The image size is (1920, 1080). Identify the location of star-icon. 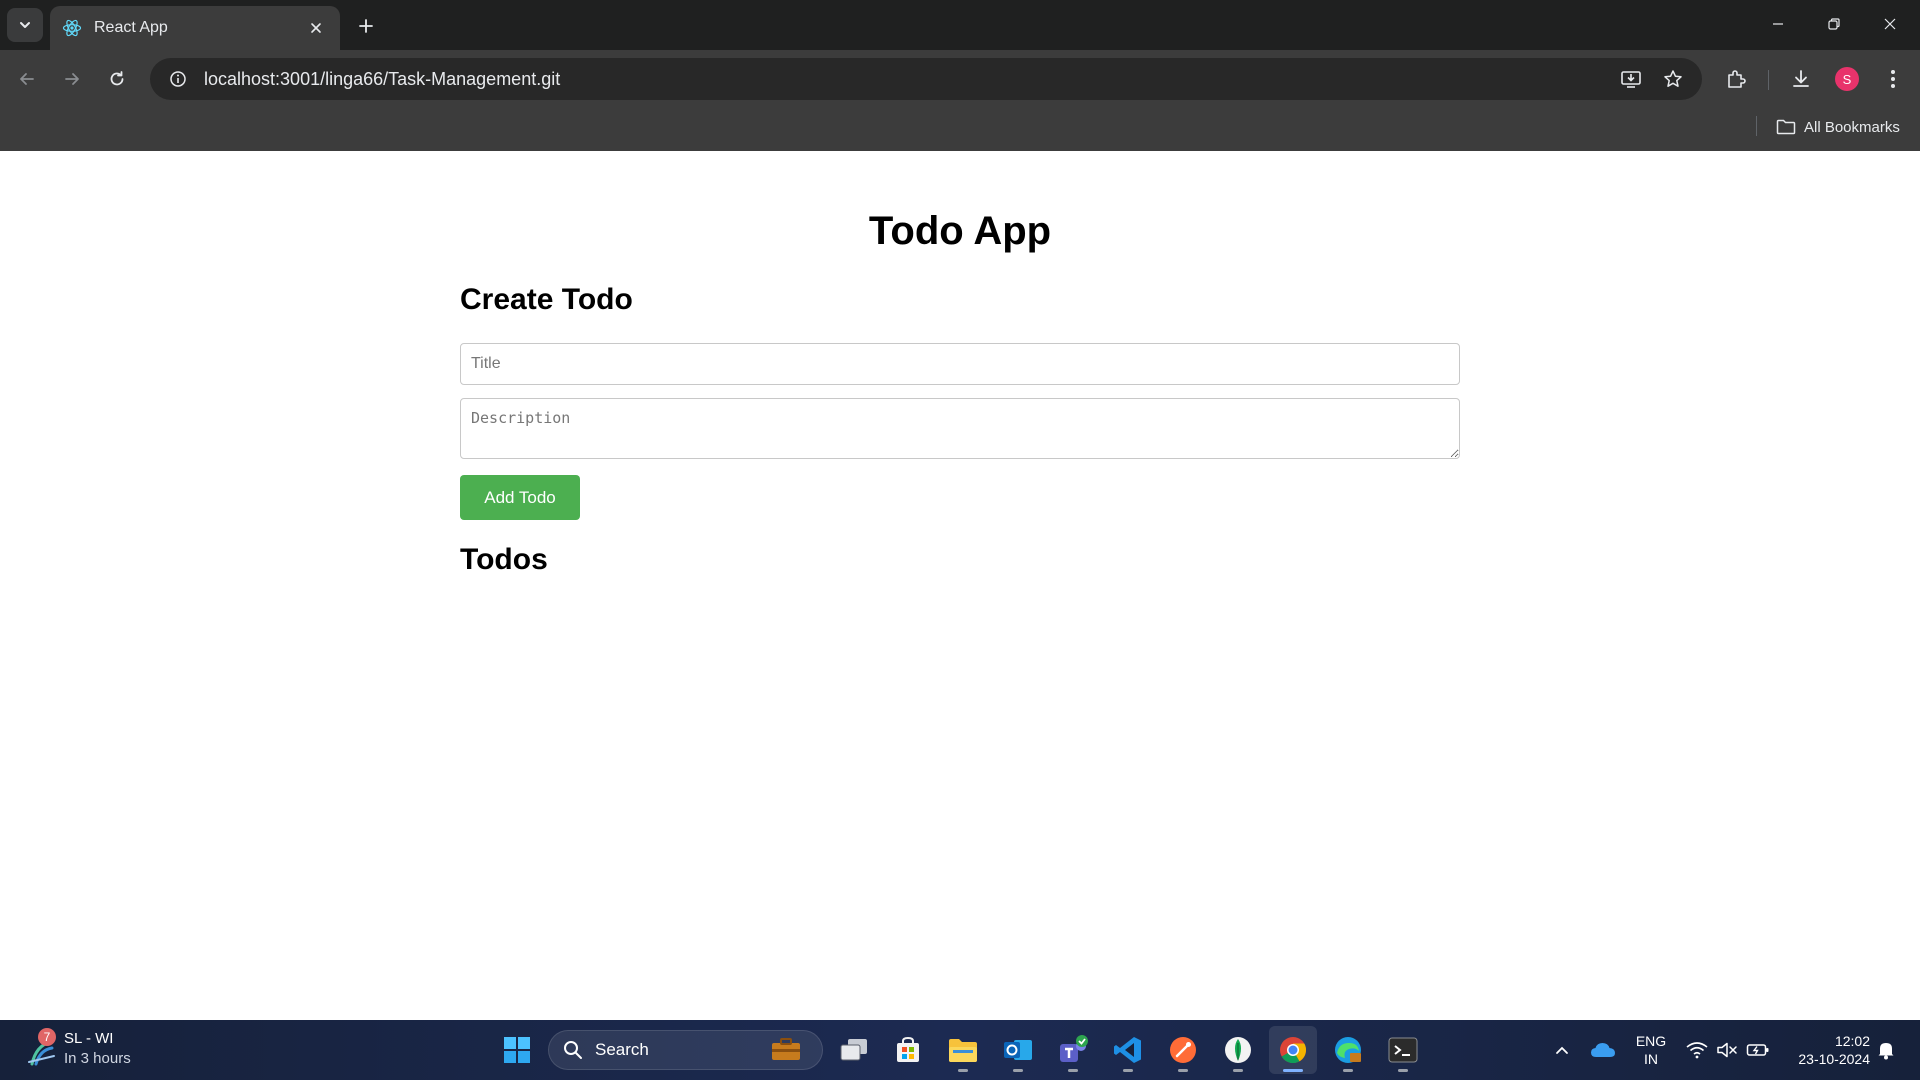
(1673, 78).